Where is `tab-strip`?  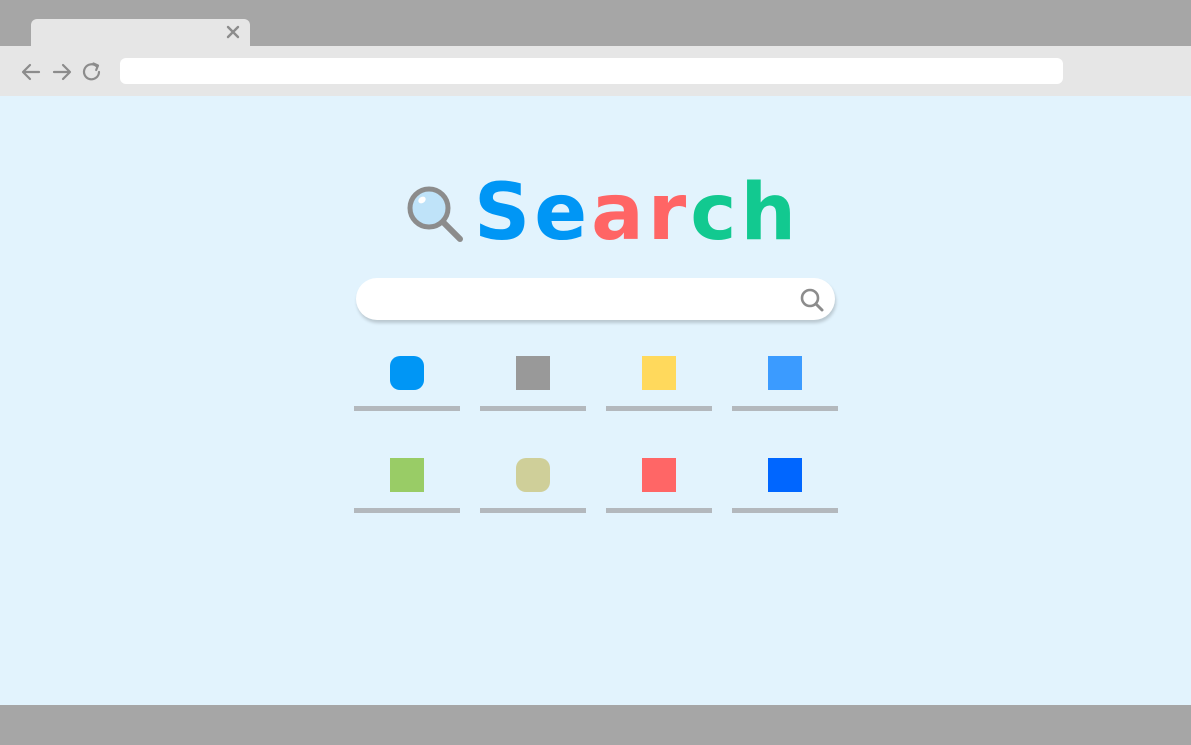 tab-strip is located at coordinates (595, 23).